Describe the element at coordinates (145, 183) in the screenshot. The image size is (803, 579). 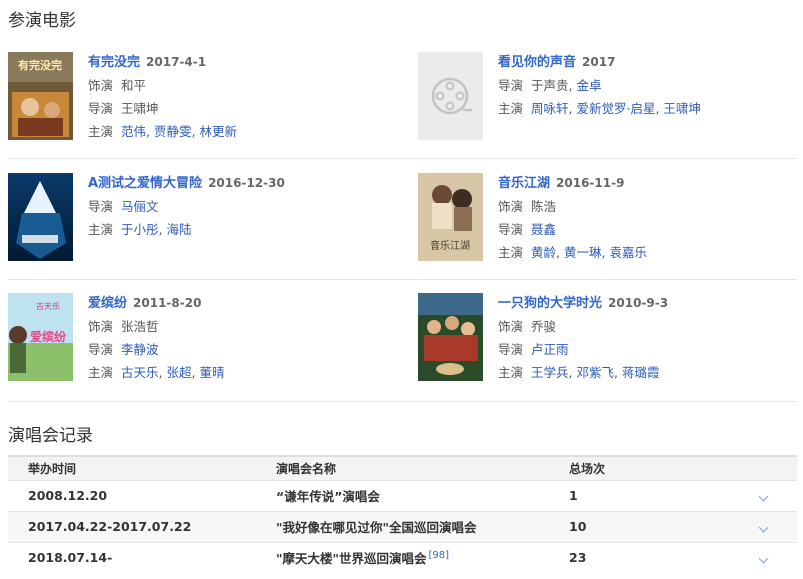
I see `film-title-link: A测试之爱情大冒险` at that location.